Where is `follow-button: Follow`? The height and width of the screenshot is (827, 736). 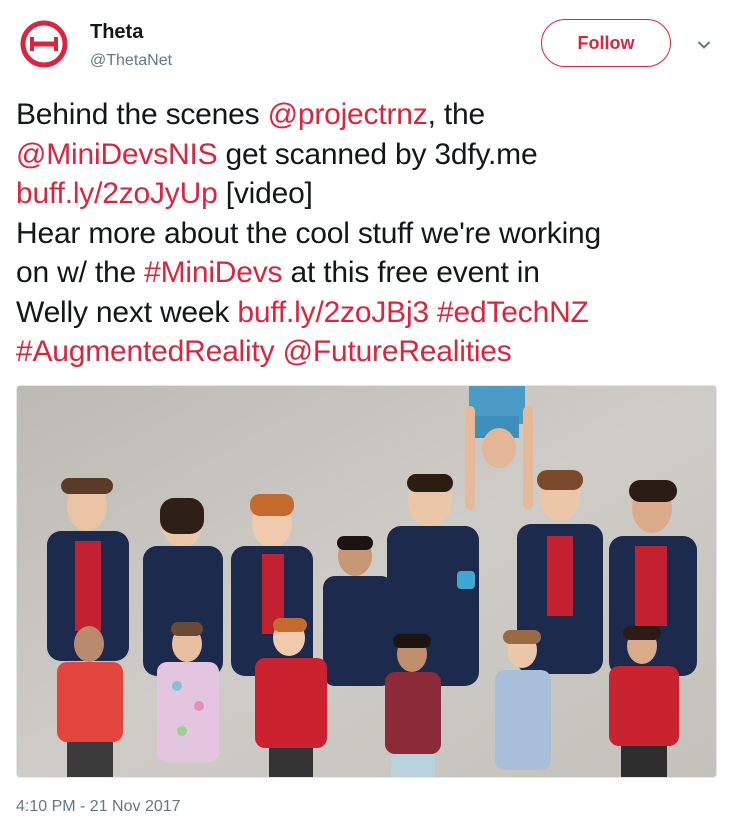 follow-button: Follow is located at coordinates (606, 43).